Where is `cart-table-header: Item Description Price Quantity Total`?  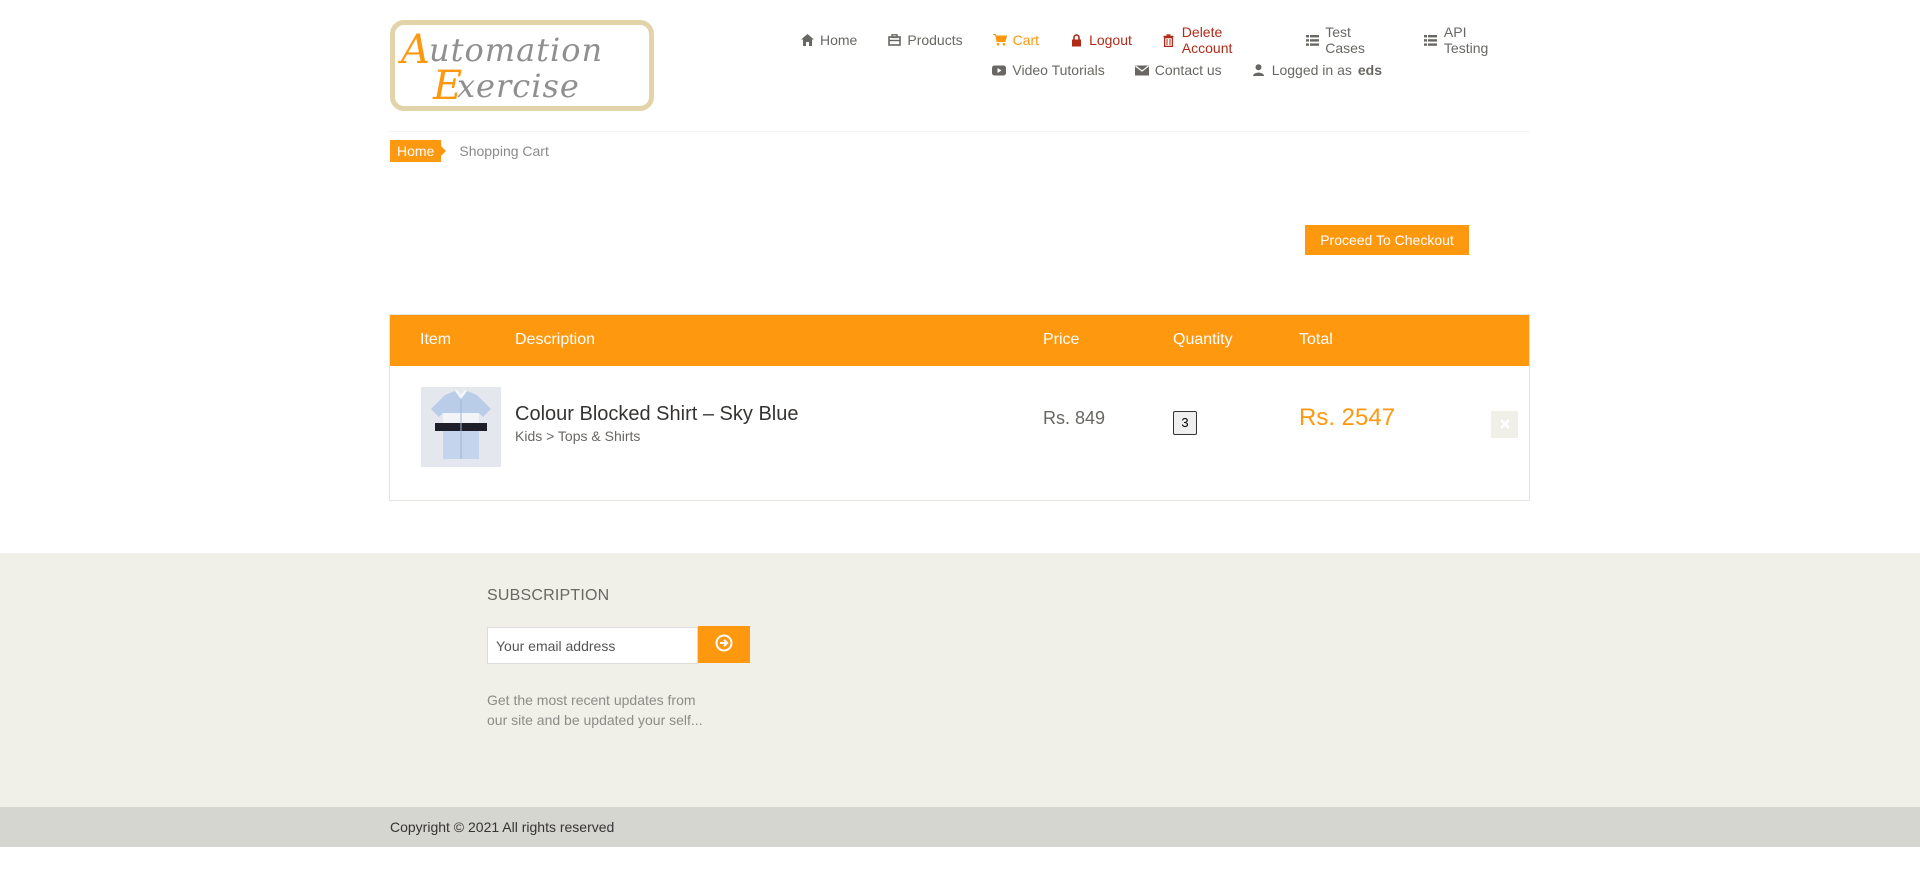 cart-table-header: Item Description Price Quantity Total is located at coordinates (959, 340).